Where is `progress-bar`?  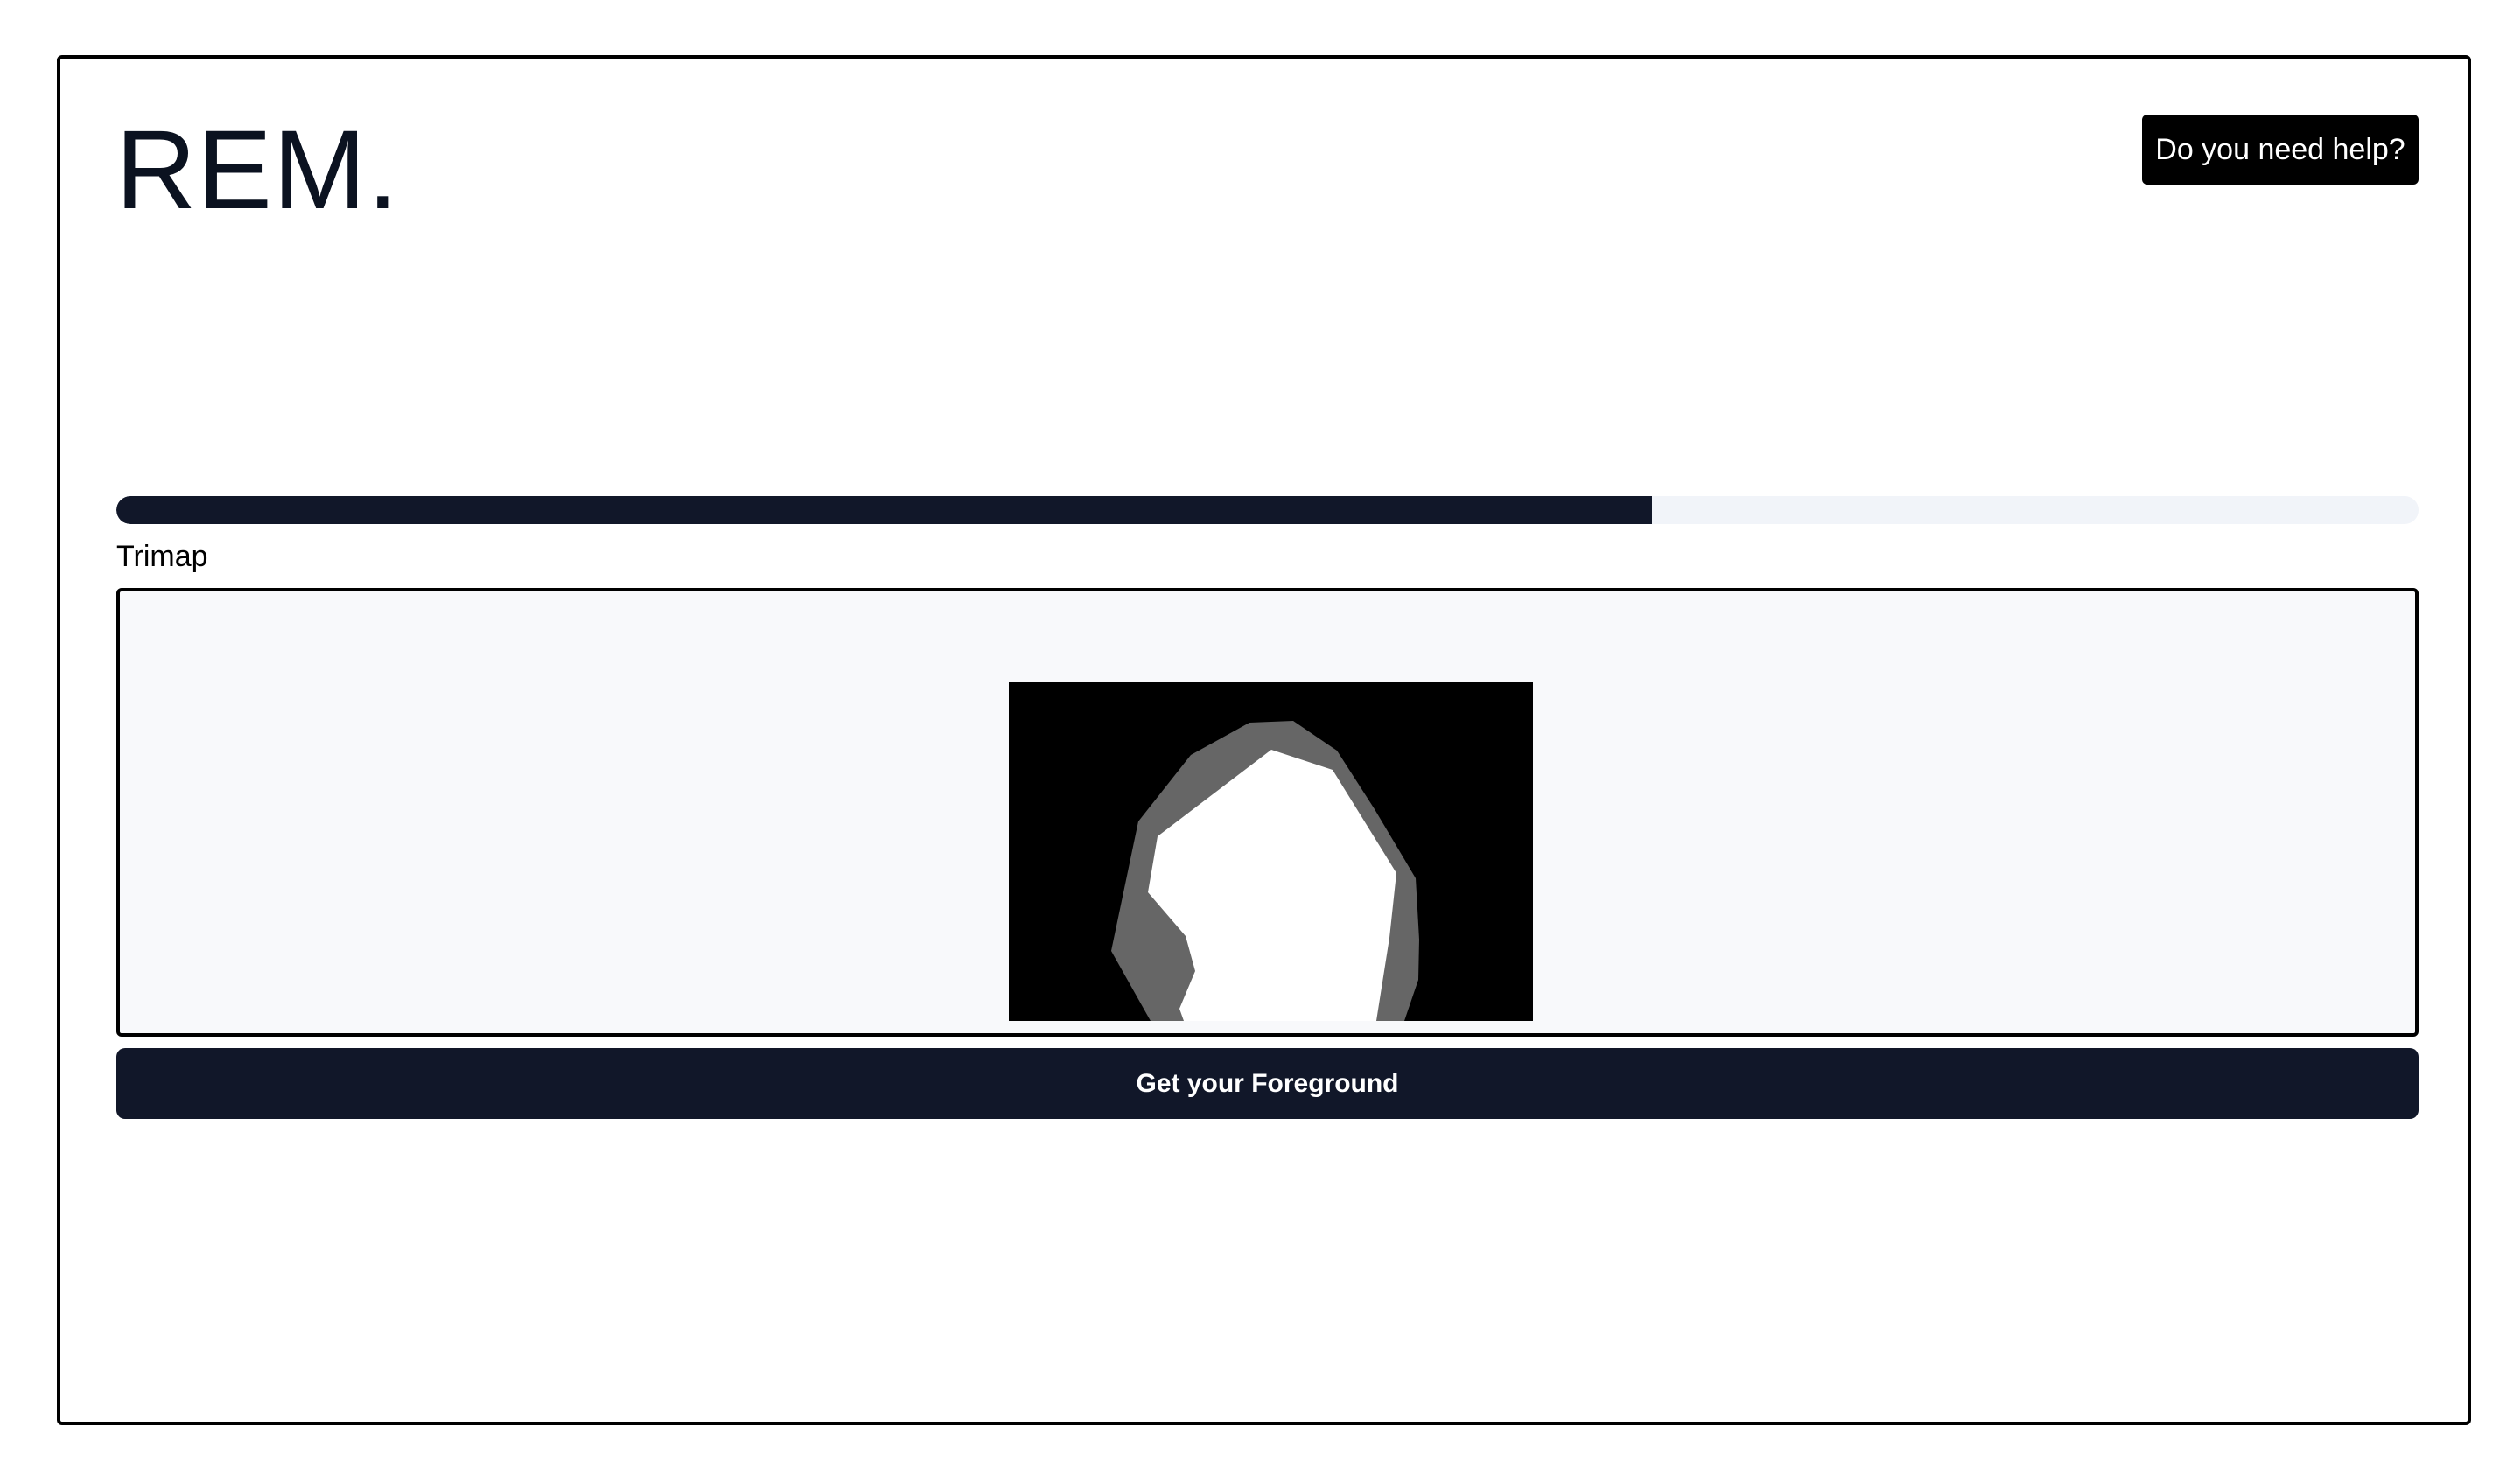 progress-bar is located at coordinates (1267, 510).